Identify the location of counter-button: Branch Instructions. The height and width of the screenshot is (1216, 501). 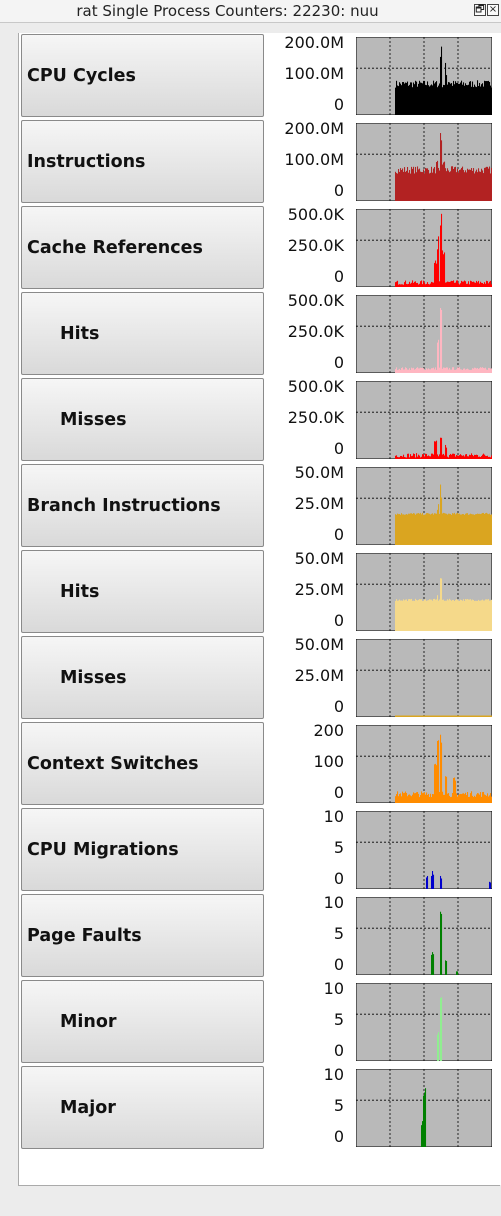
(142, 505).